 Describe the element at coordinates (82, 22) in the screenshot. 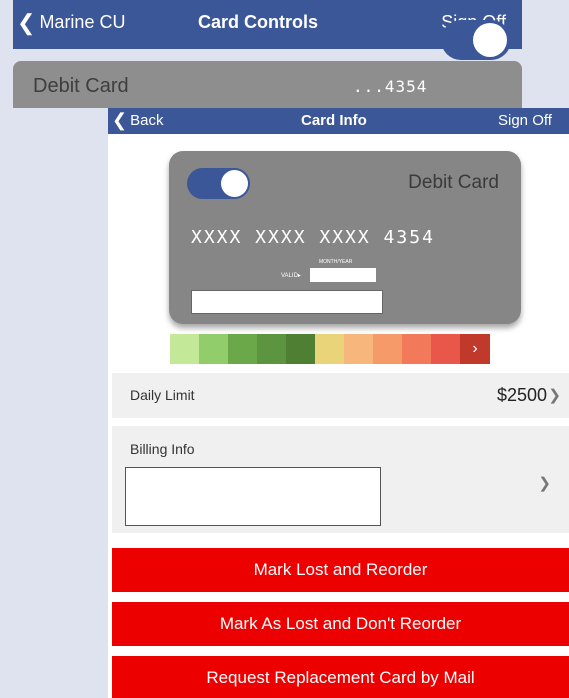

I see `back-button-label: Marine CU` at that location.